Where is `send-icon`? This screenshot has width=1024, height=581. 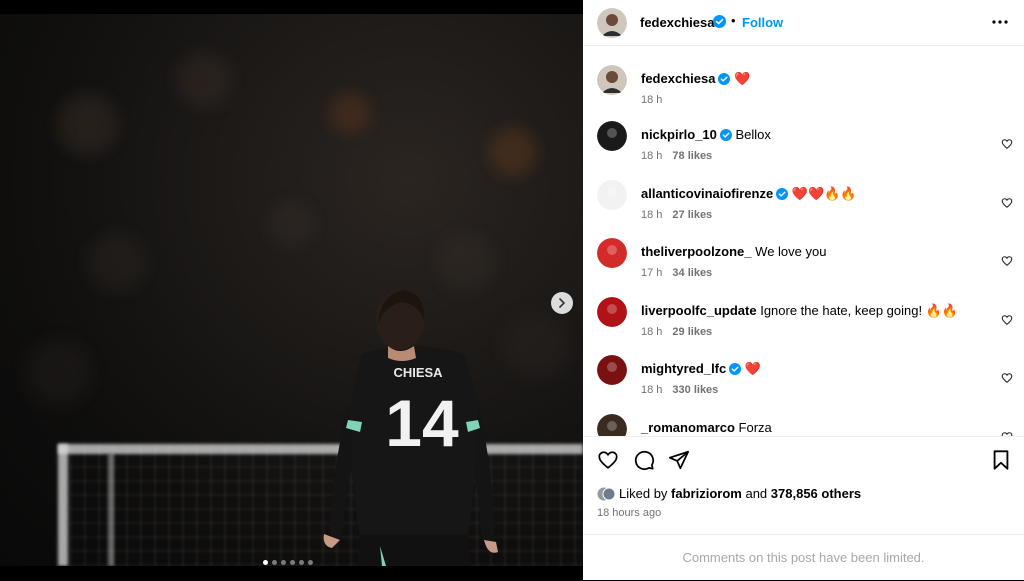
send-icon is located at coordinates (679, 460).